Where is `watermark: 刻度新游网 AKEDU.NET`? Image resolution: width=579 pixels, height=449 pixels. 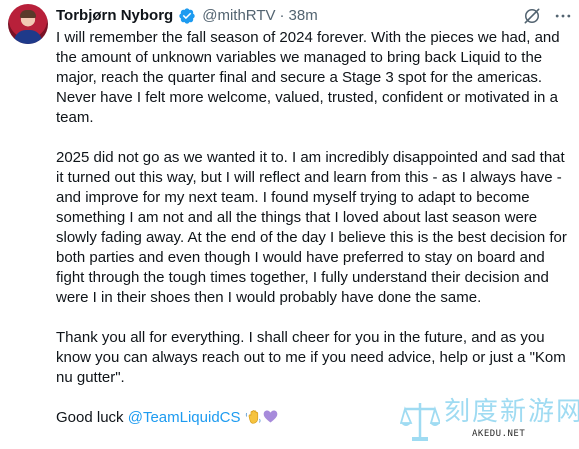 watermark: 刻度新游网 AKEDU.NET is located at coordinates (489, 422).